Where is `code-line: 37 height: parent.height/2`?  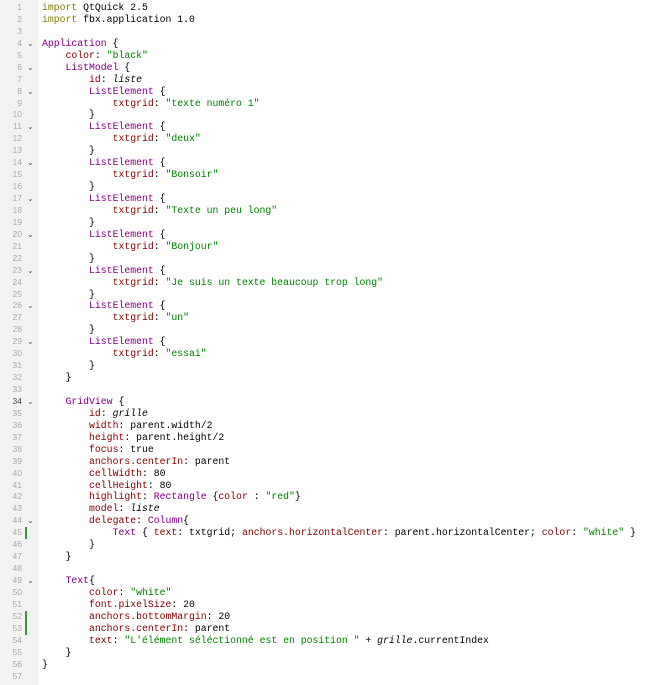
code-line: 37 height: parent.height/2 is located at coordinates (330, 438).